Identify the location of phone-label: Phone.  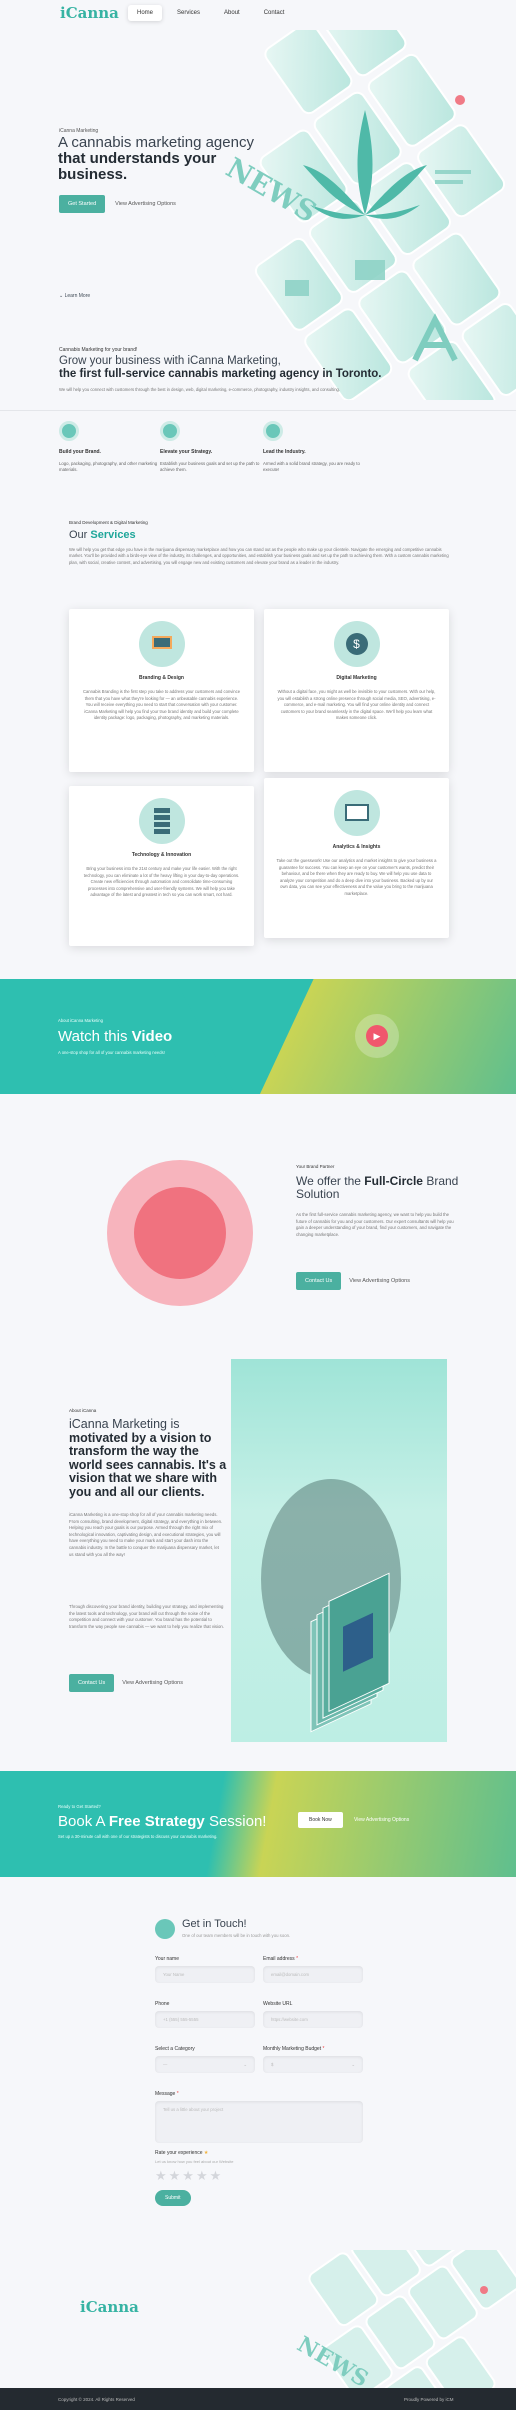
(162, 2004).